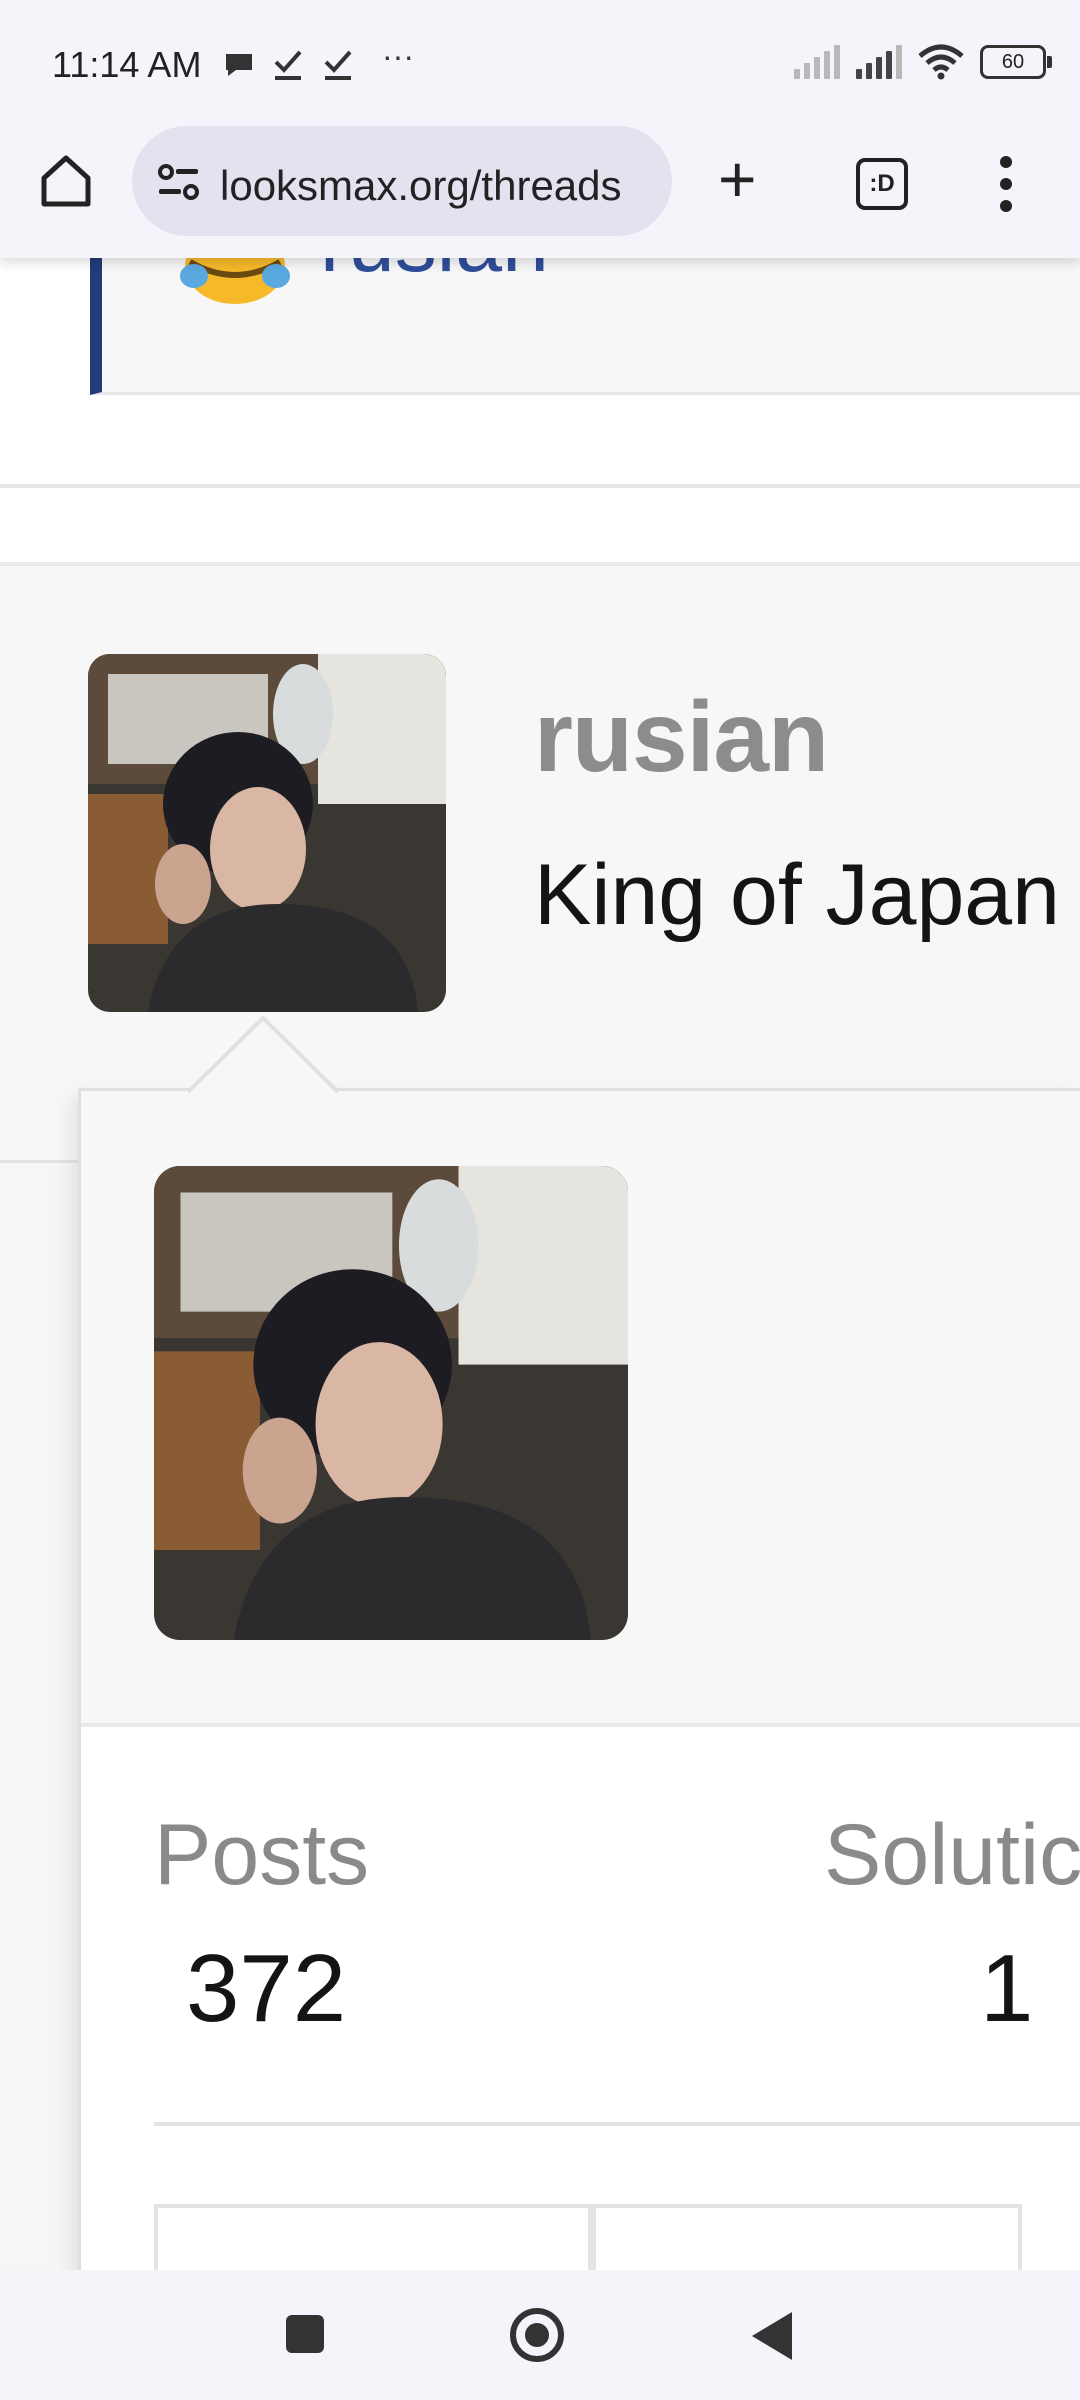 The image size is (1080, 2400). What do you see at coordinates (737, 179) in the screenshot?
I see `new-tab-button: +` at bounding box center [737, 179].